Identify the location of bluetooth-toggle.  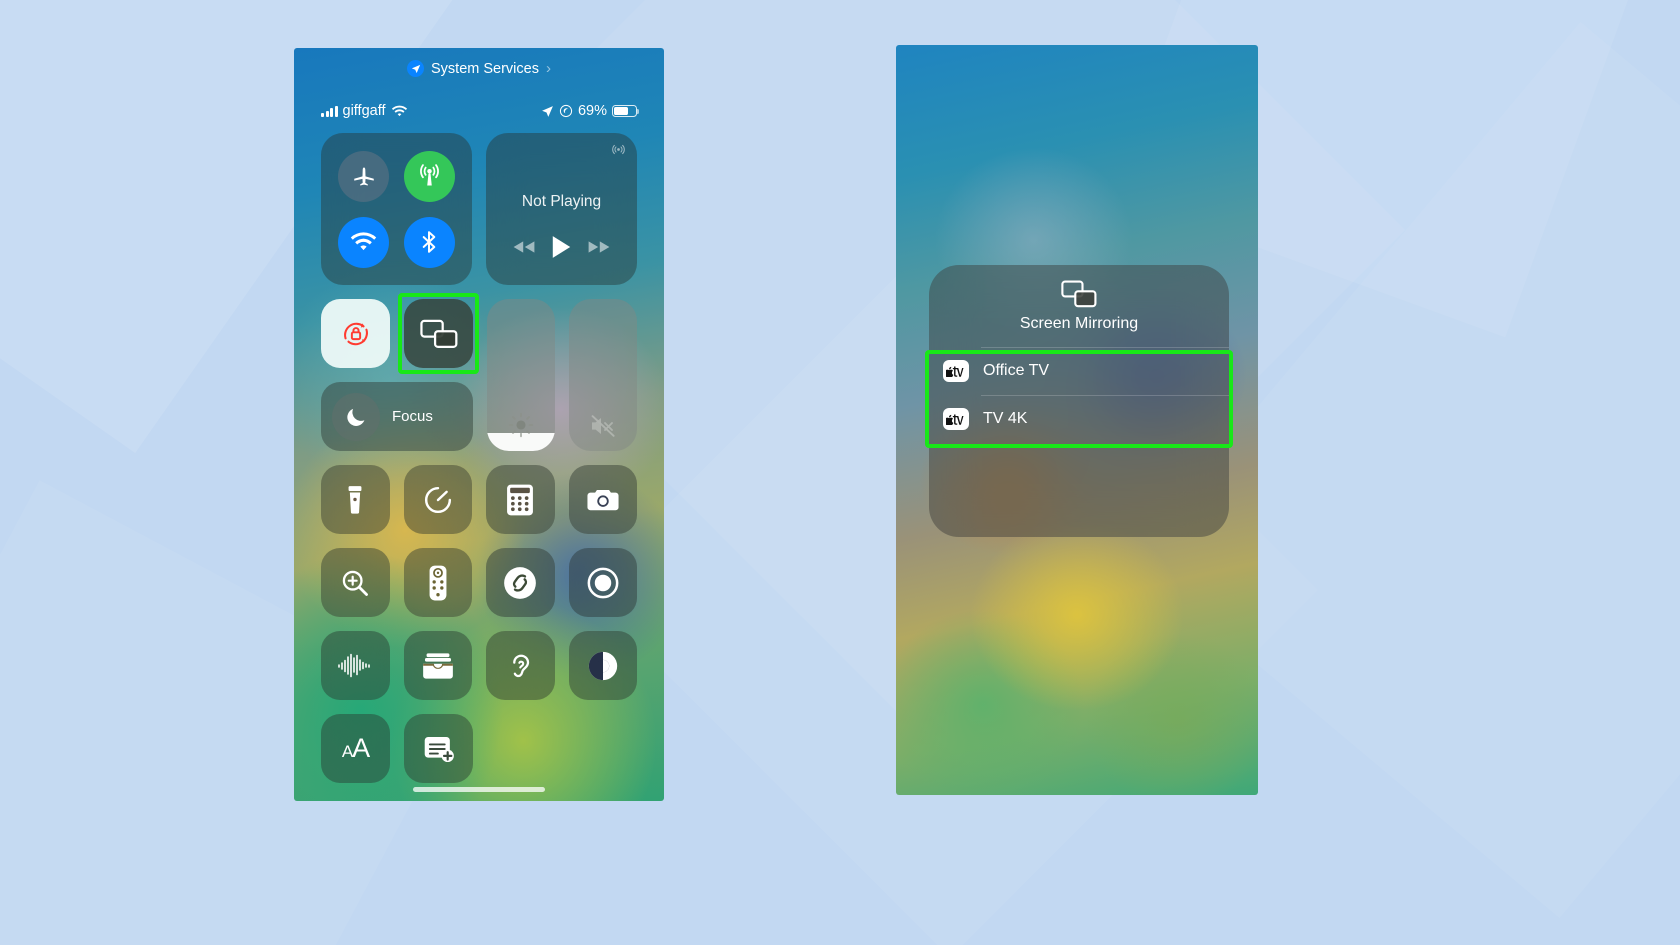
(429, 242).